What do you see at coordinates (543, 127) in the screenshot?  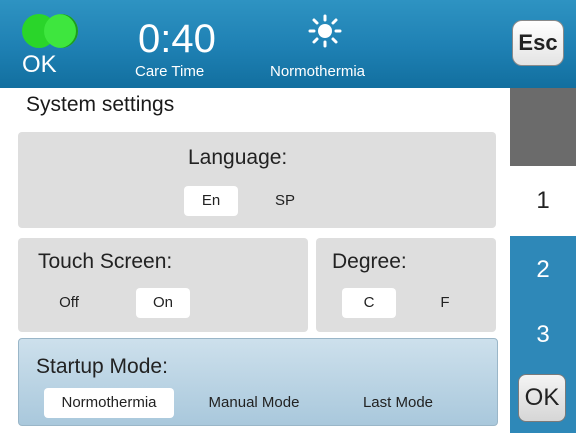 I see `tab-area-top` at bounding box center [543, 127].